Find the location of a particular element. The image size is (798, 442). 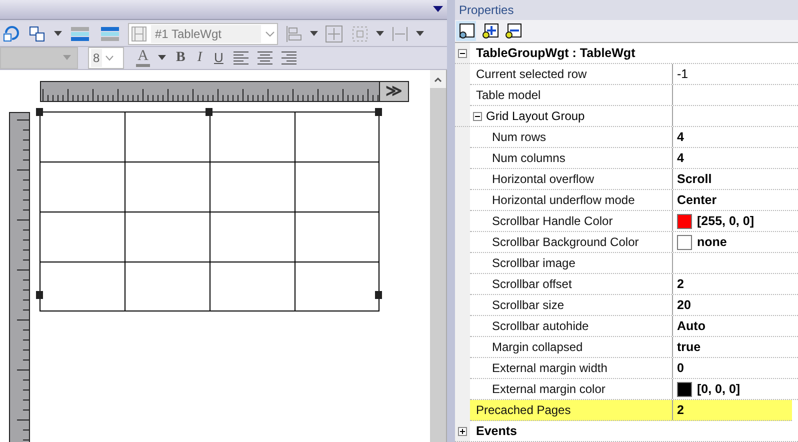

panel-title: Properties is located at coordinates (486, 10).